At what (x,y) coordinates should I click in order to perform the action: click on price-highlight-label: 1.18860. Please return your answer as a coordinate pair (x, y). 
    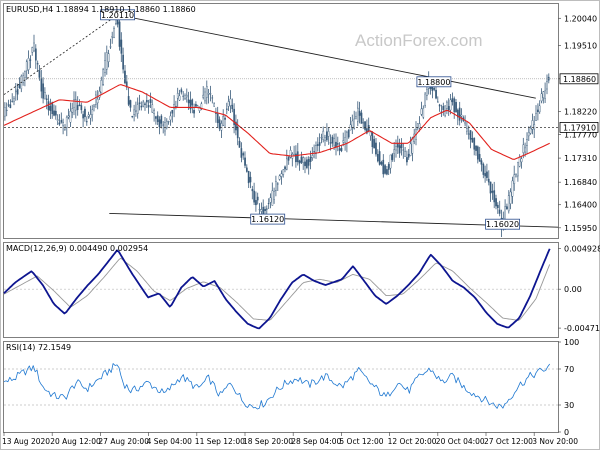
    Looking at the image, I should click on (579, 79).